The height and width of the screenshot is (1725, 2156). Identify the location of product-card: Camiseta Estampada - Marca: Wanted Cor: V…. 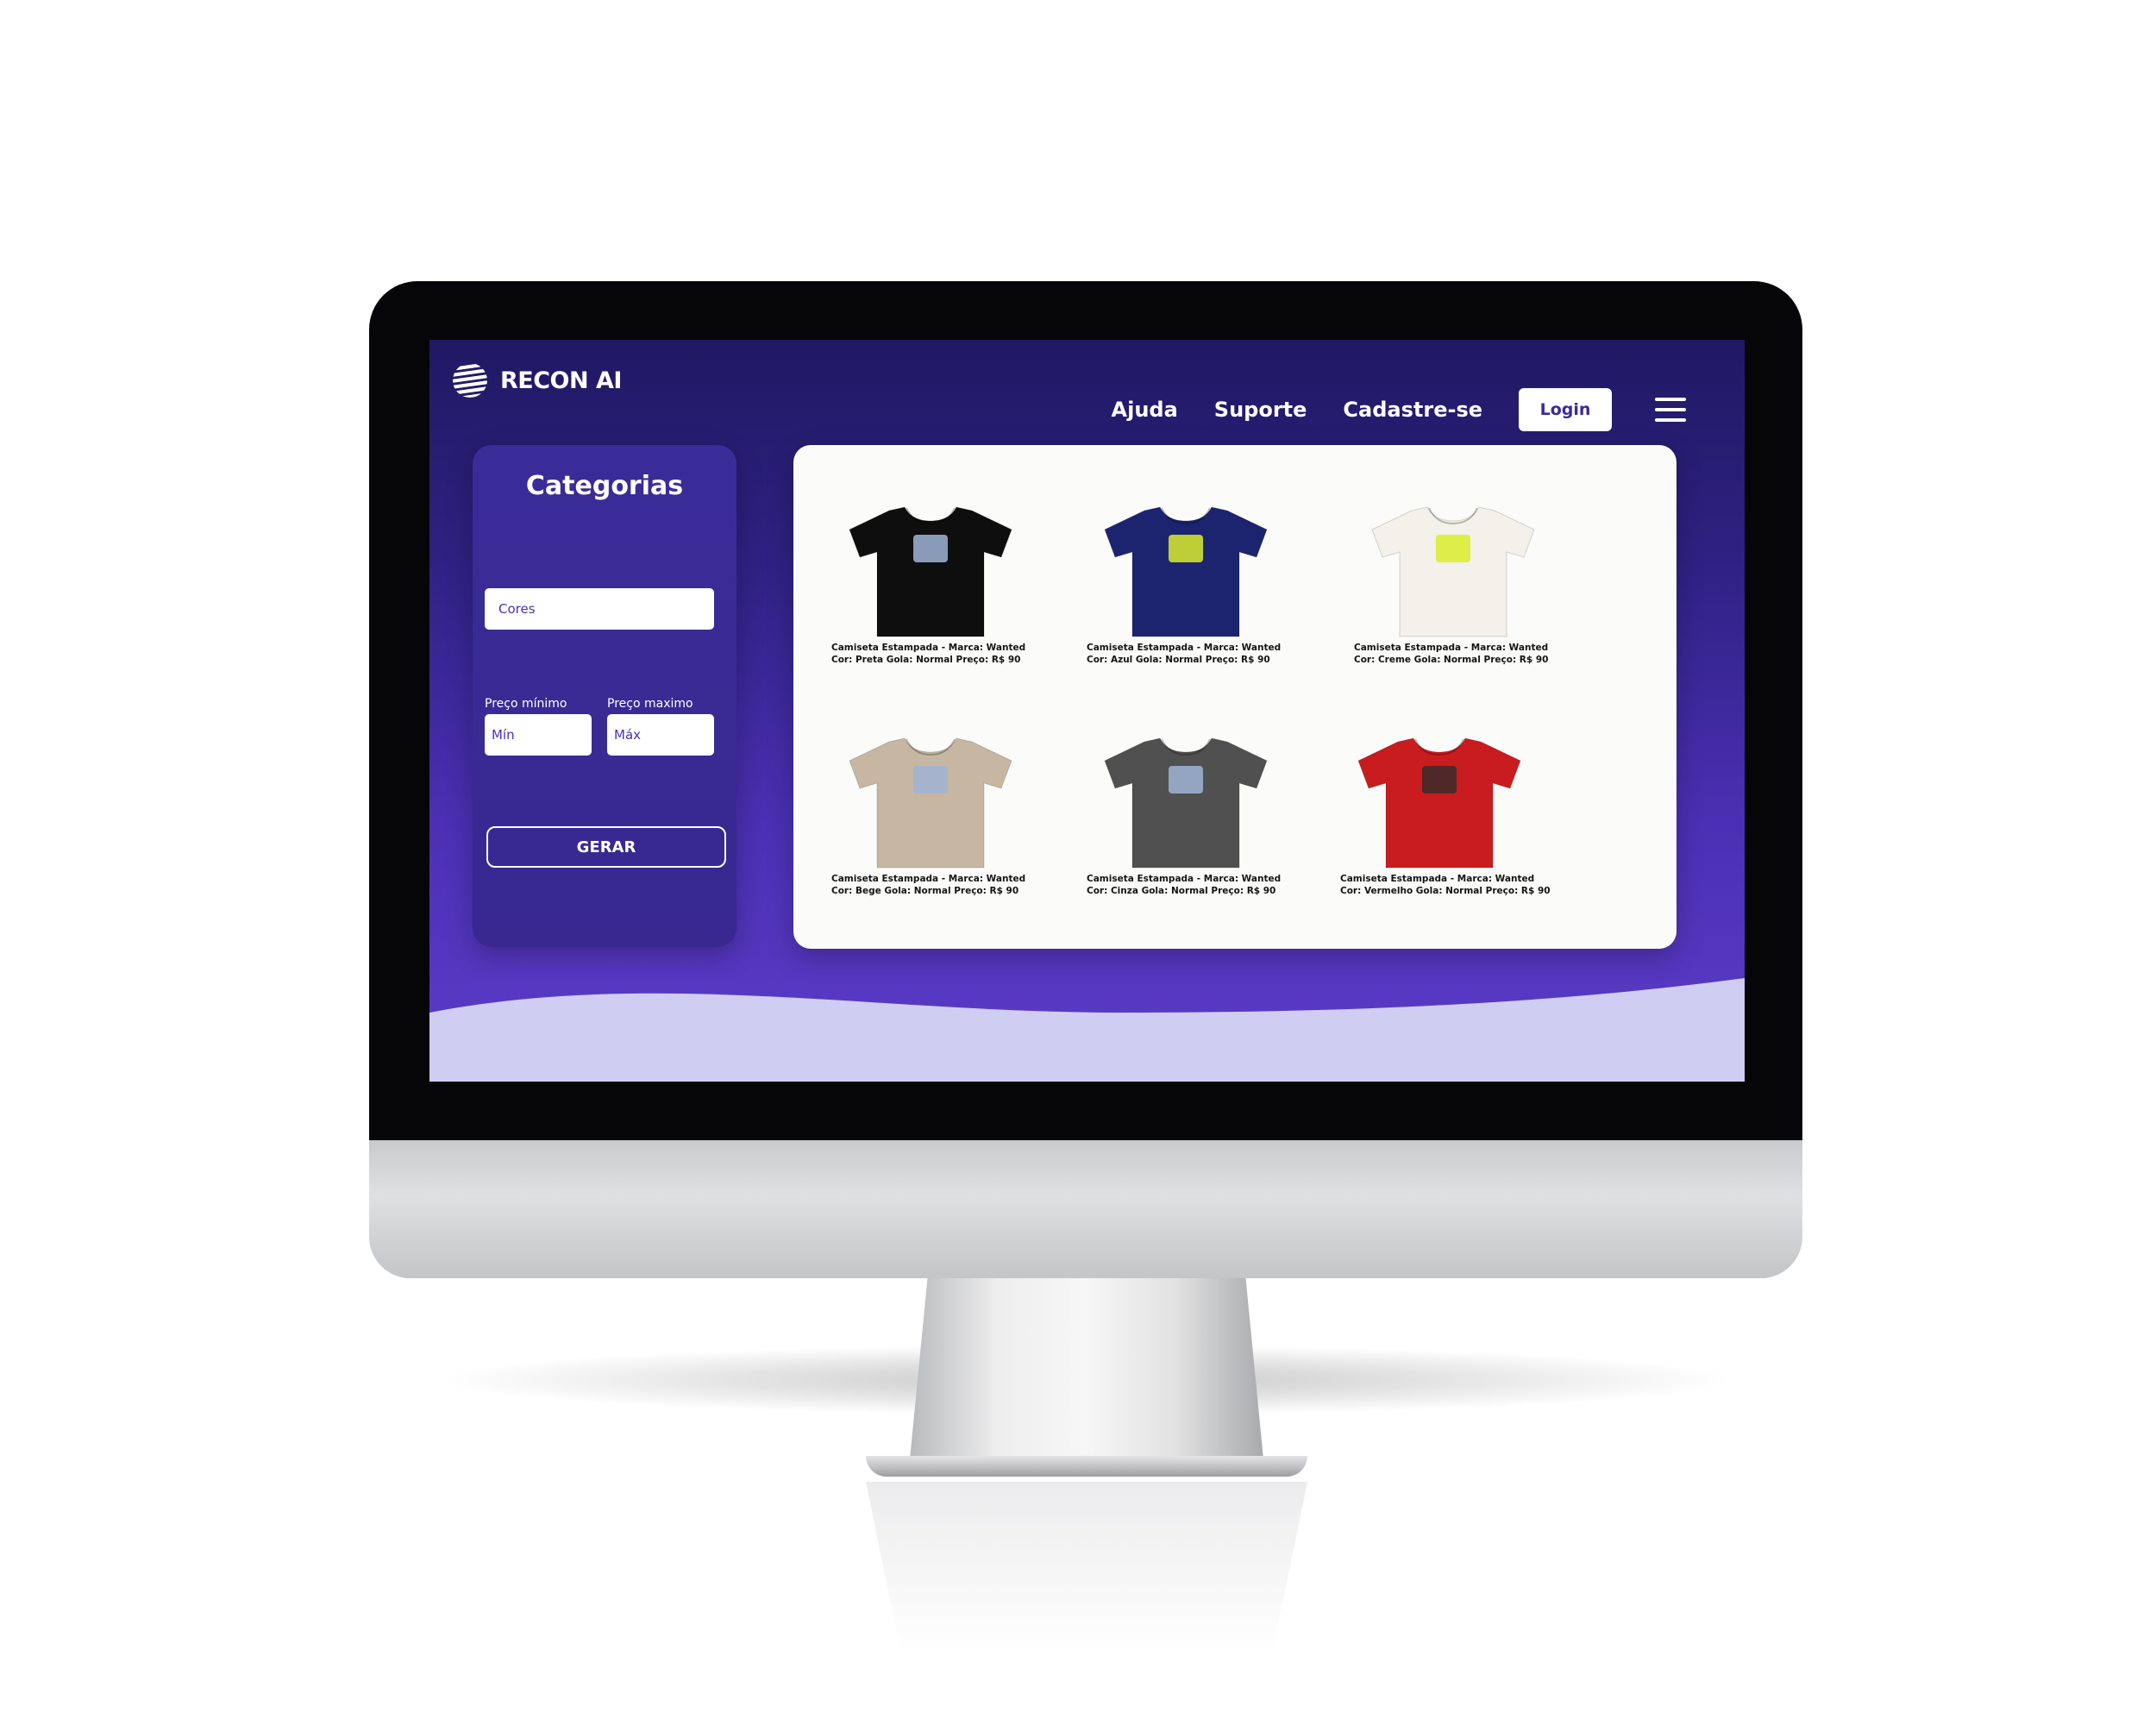
(1445, 814).